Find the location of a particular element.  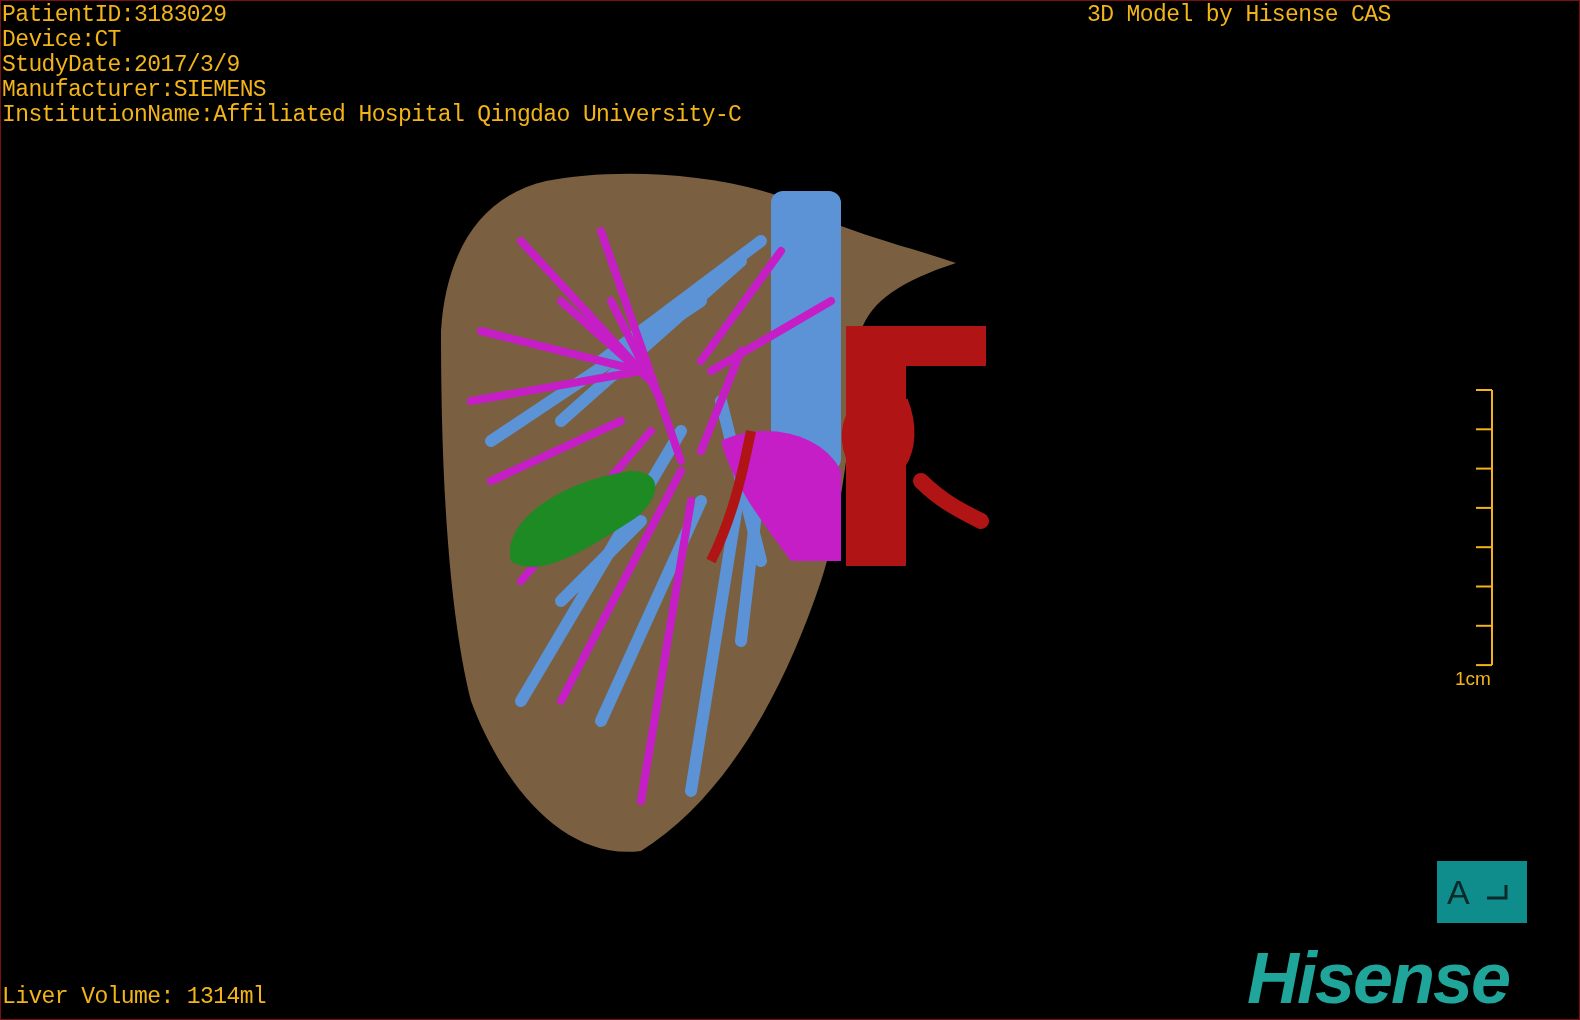

logo-text: Hisense is located at coordinates (1378, 978).